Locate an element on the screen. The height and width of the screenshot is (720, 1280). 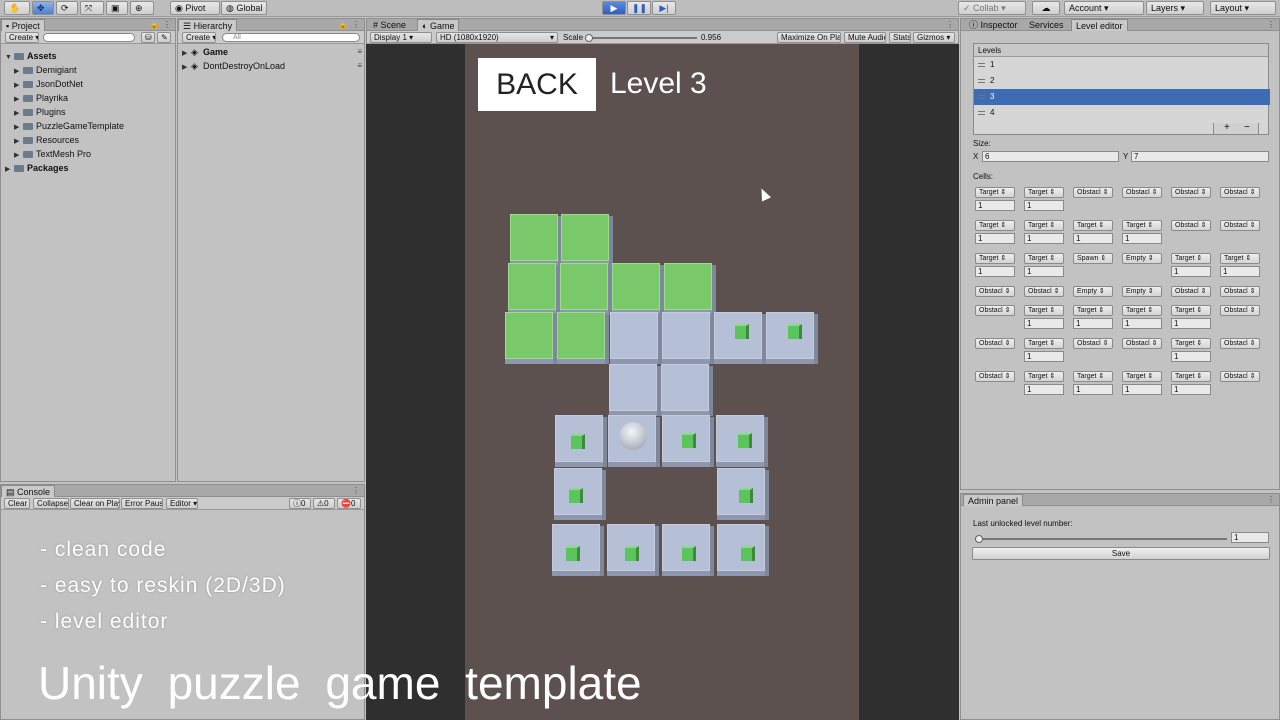
collab-dropdown: ✓ Collab ▾ is located at coordinates (992, 8).